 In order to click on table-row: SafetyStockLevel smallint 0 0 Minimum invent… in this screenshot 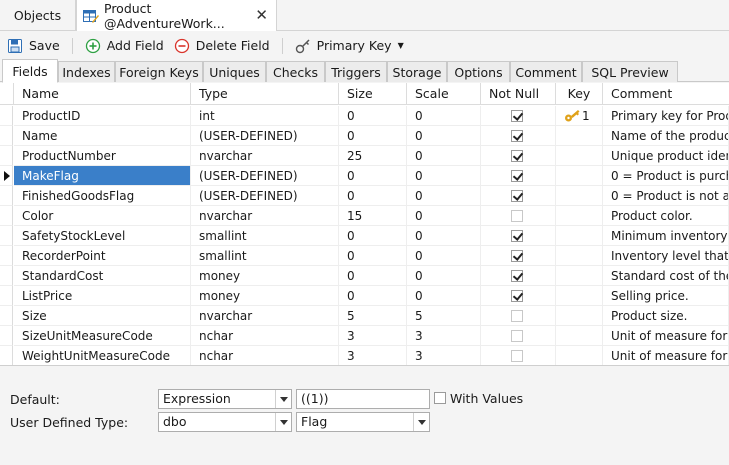, I will do `click(364, 236)`.